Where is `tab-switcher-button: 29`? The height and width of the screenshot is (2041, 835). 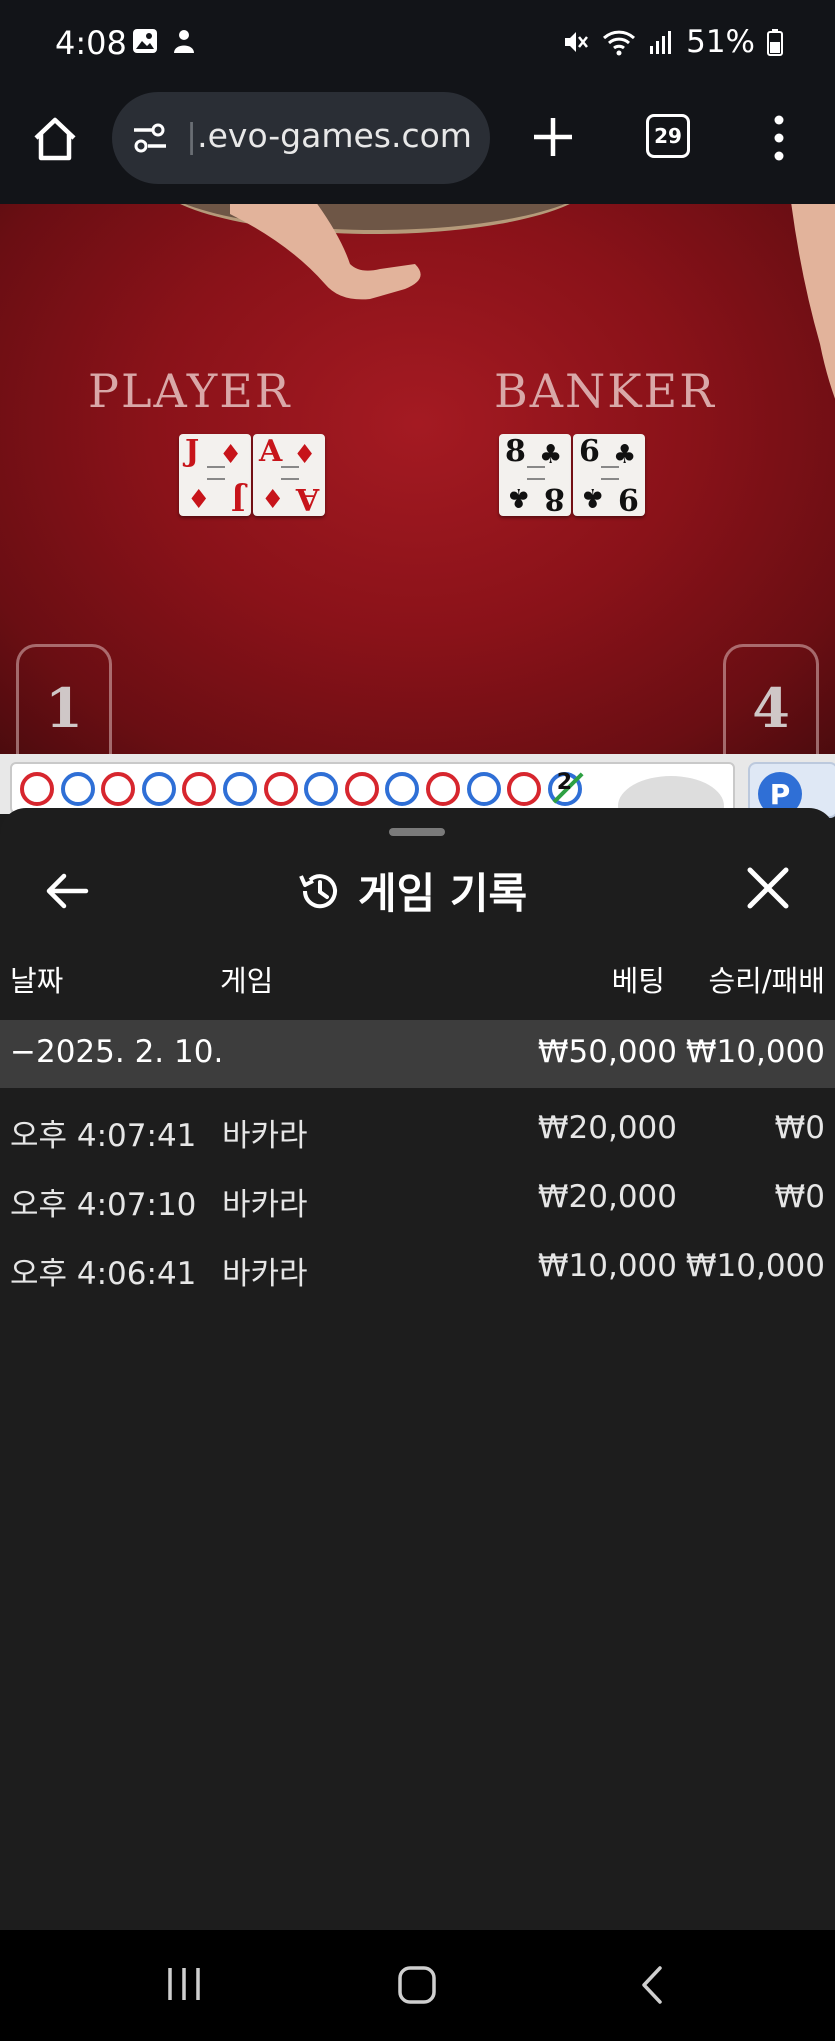
tab-switcher-button: 29 is located at coordinates (668, 136).